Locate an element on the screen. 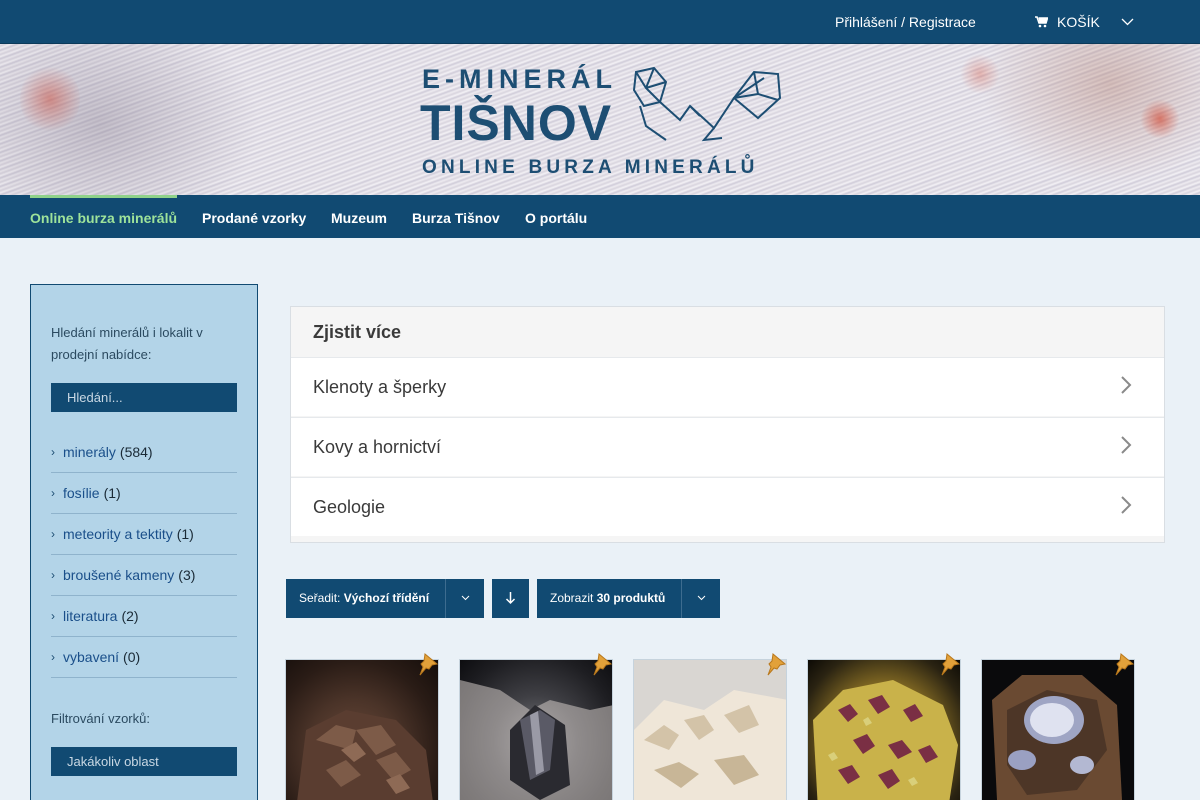  sort-direction-button is located at coordinates (510, 598).